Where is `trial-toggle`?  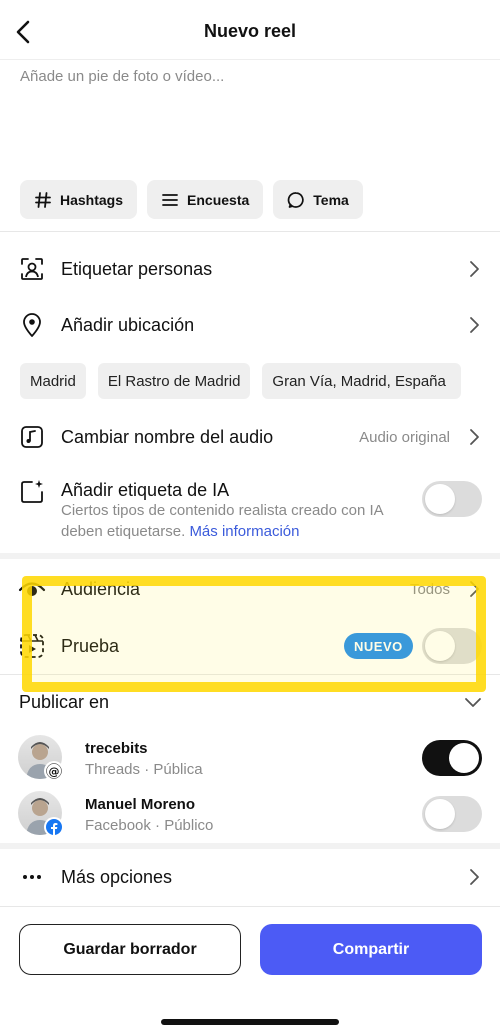
trial-toggle is located at coordinates (452, 646).